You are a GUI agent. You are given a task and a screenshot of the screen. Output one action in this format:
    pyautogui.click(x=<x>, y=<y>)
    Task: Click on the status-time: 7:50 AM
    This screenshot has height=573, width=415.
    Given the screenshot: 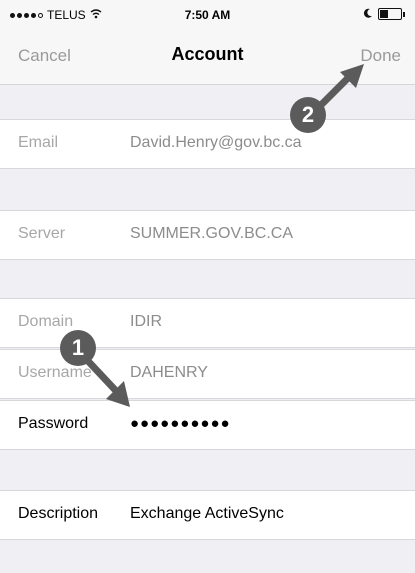 What is the action you would take?
    pyautogui.click(x=207, y=15)
    